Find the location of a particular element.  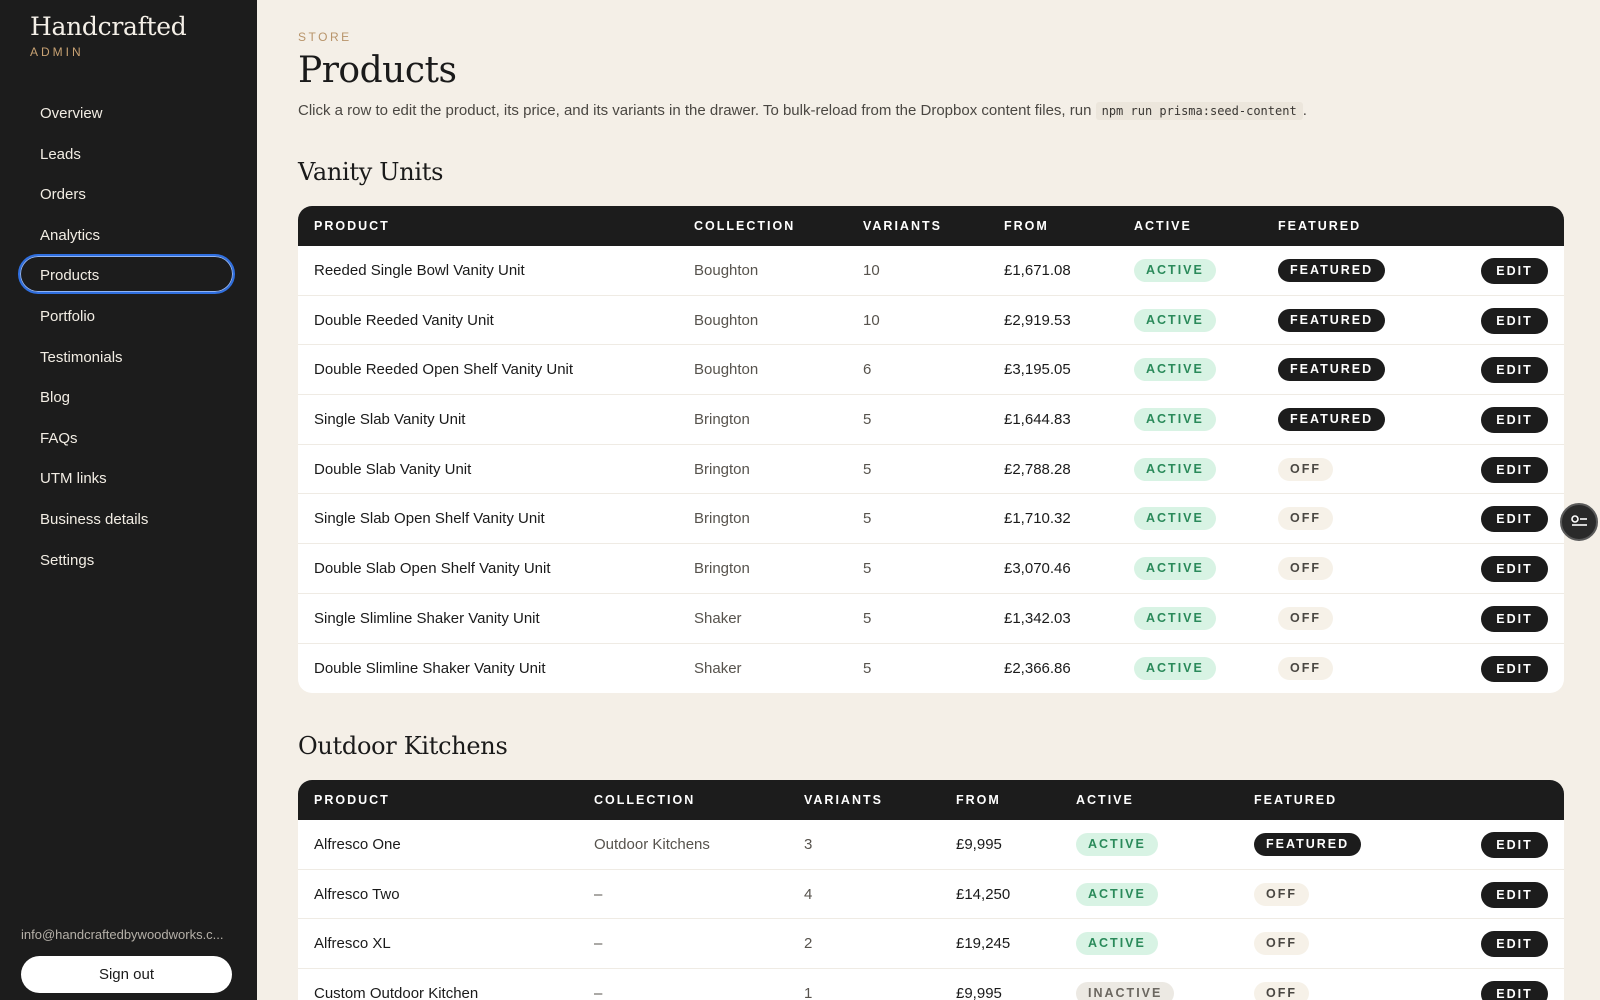

active-status-badge: INACTIVE is located at coordinates (1125, 991).